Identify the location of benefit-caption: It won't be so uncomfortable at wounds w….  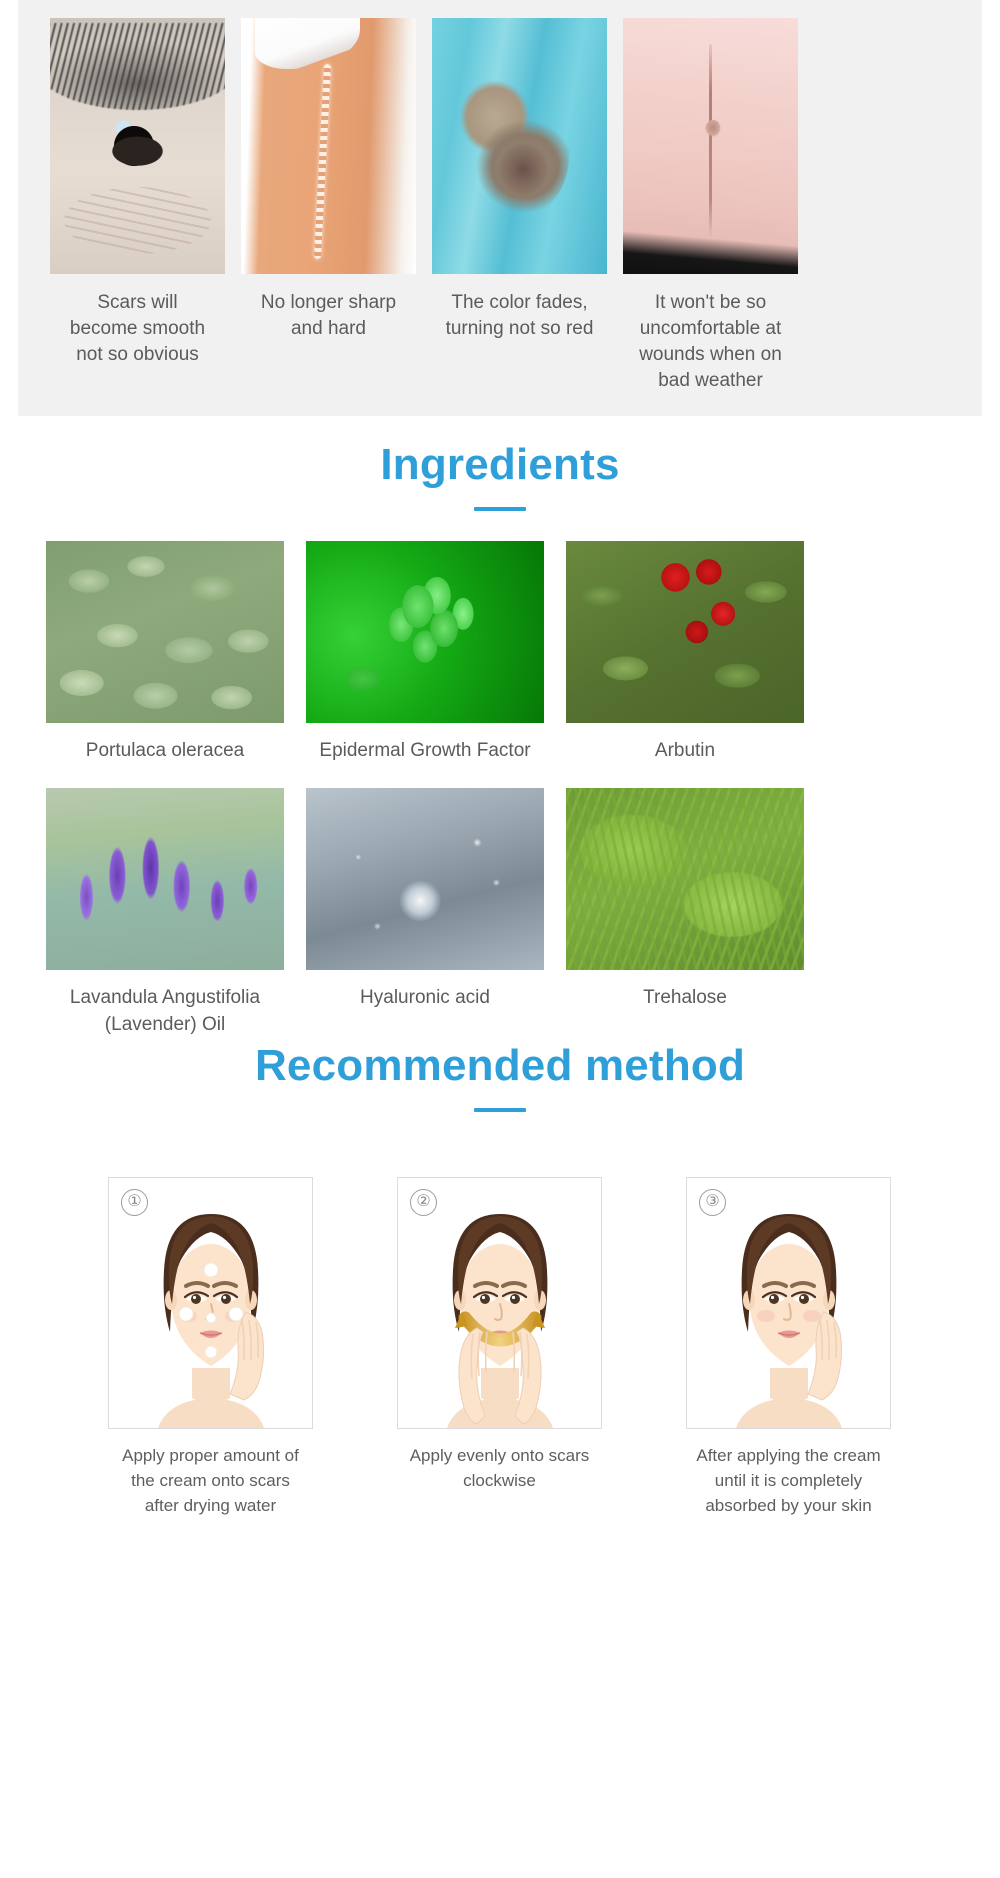
(710, 341).